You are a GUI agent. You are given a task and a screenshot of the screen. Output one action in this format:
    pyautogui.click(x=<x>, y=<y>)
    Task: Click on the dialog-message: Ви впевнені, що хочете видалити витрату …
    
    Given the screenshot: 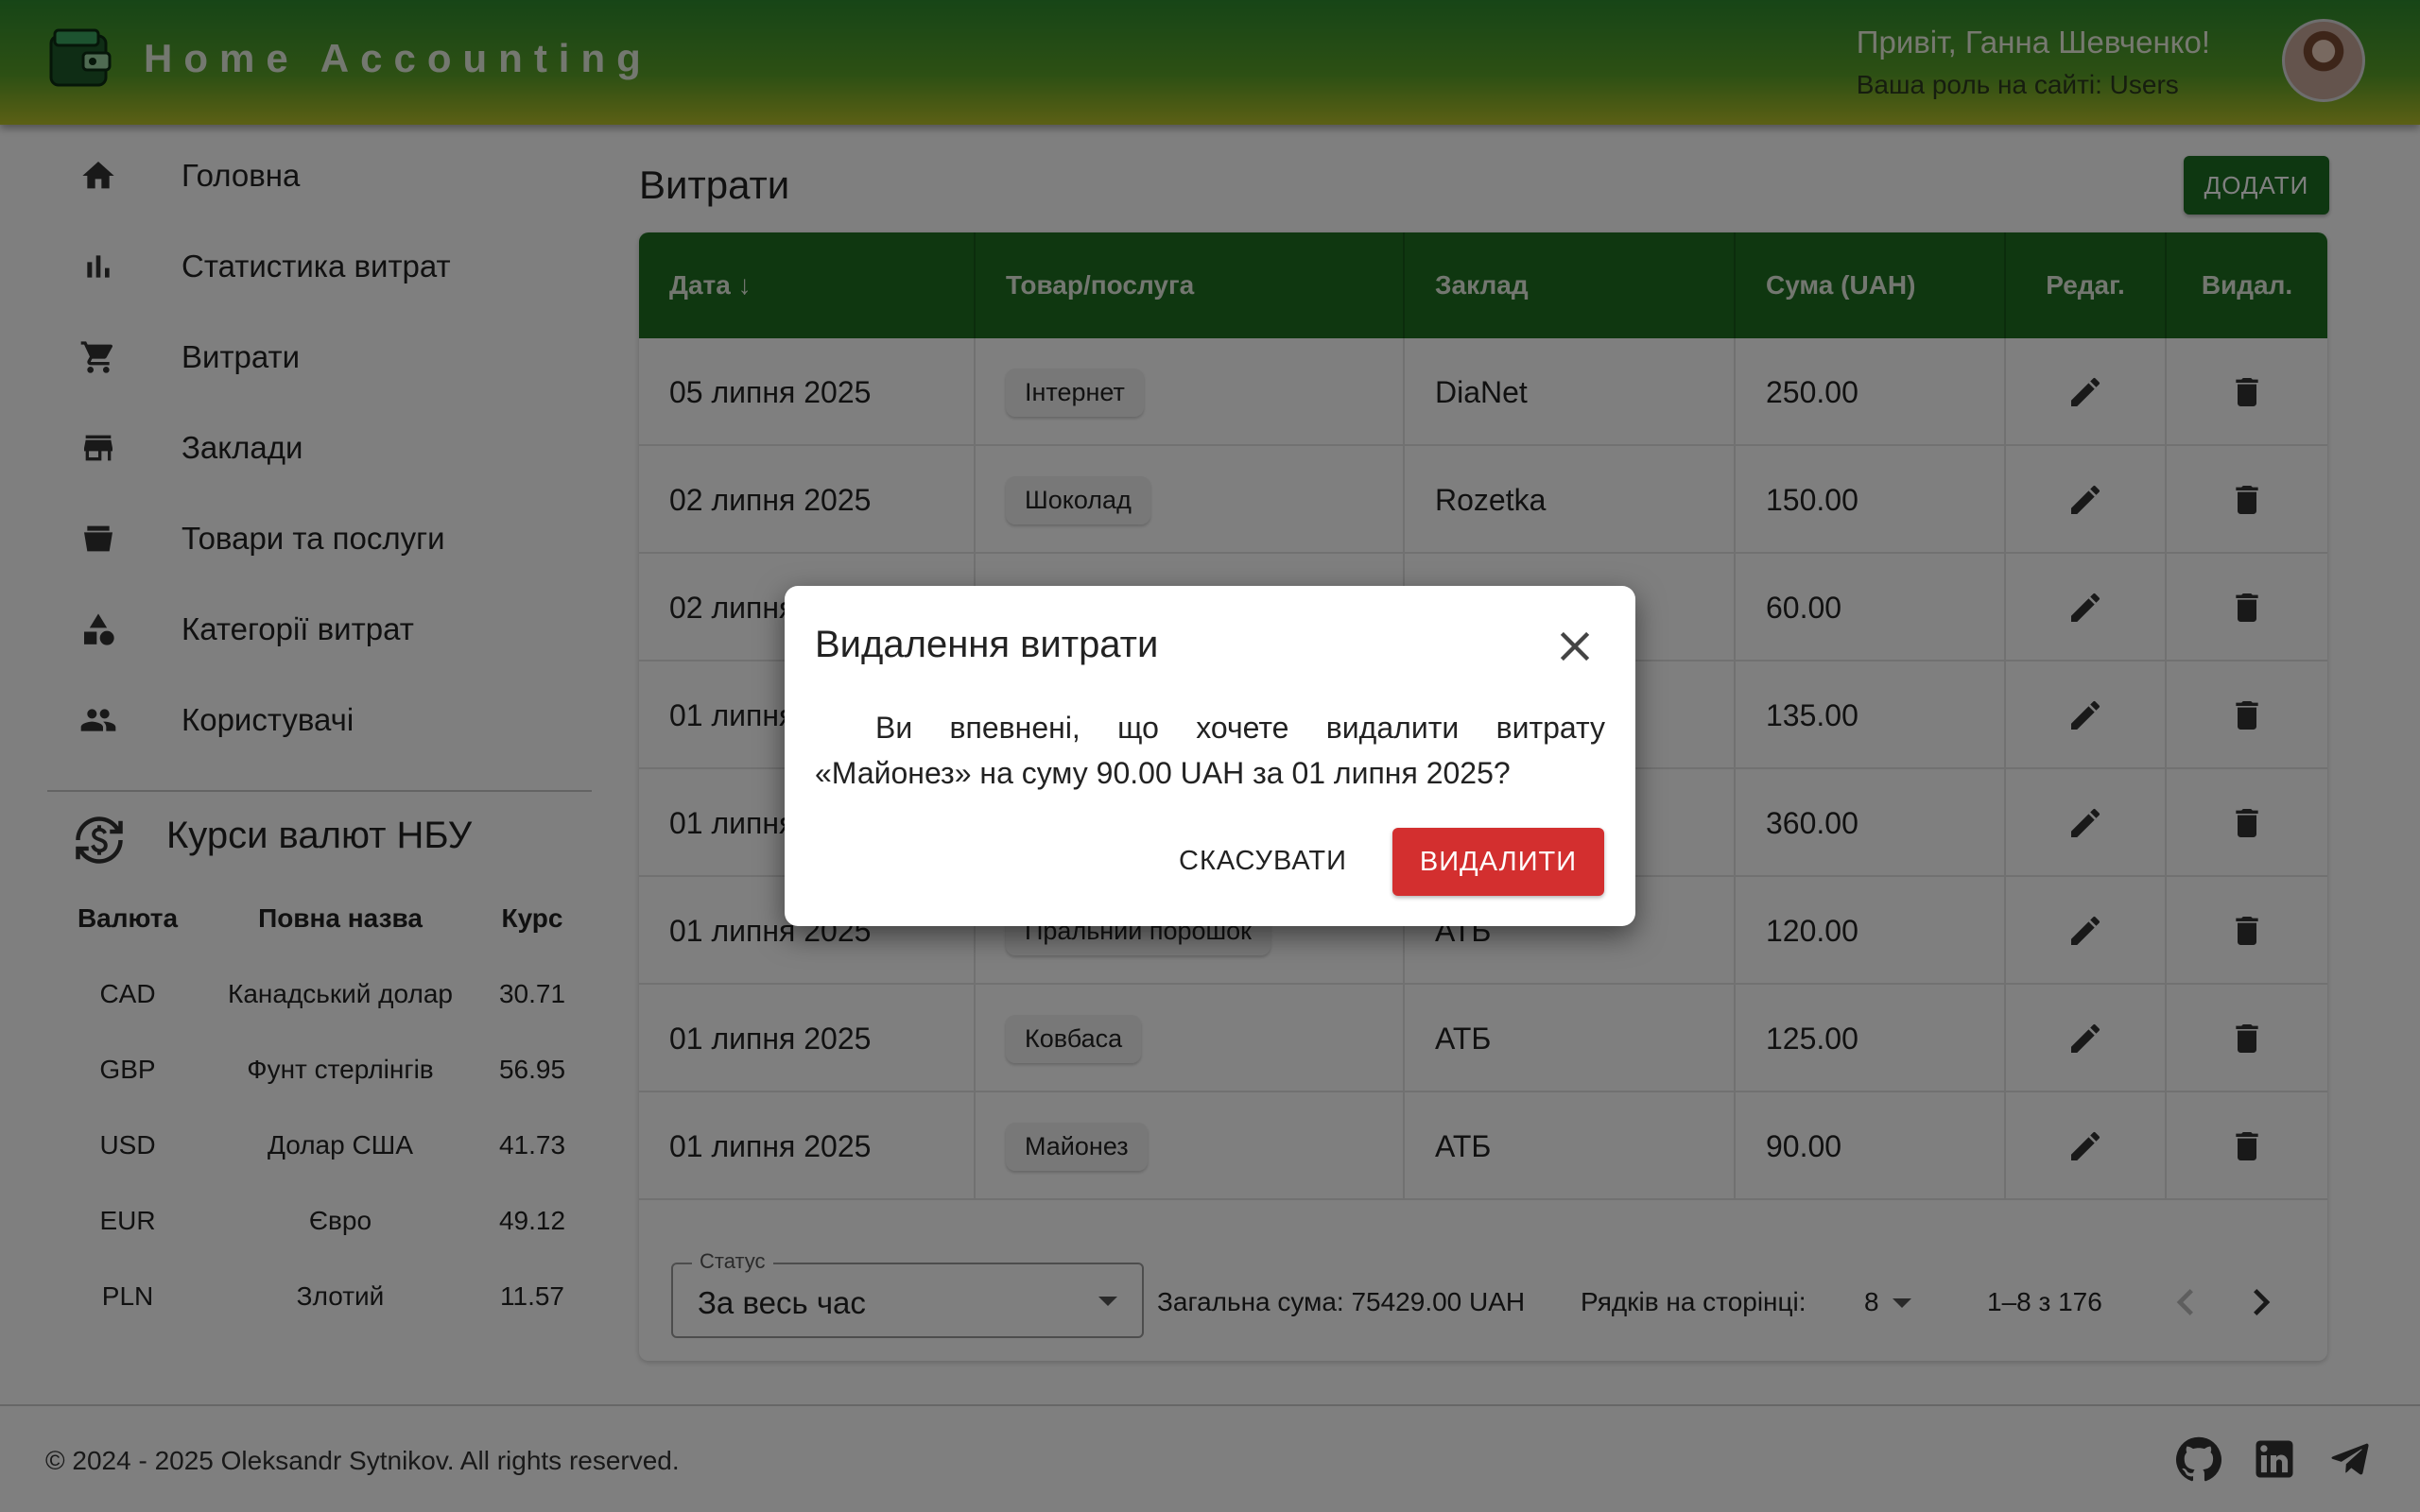 What is the action you would take?
    pyautogui.click(x=1210, y=750)
    